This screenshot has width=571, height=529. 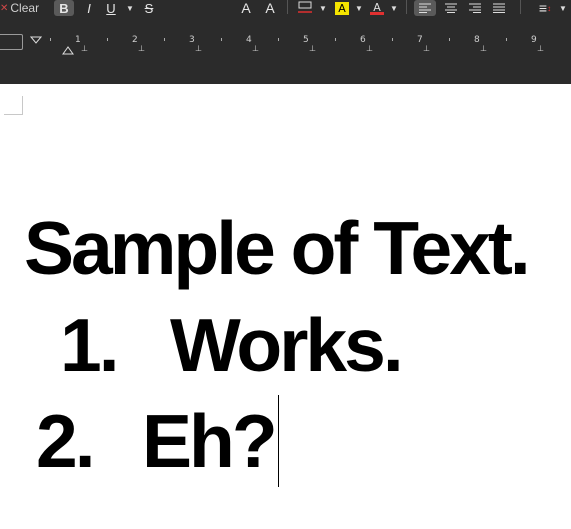 What do you see at coordinates (78, 40) in the screenshot?
I see `ruler-number: 1` at bounding box center [78, 40].